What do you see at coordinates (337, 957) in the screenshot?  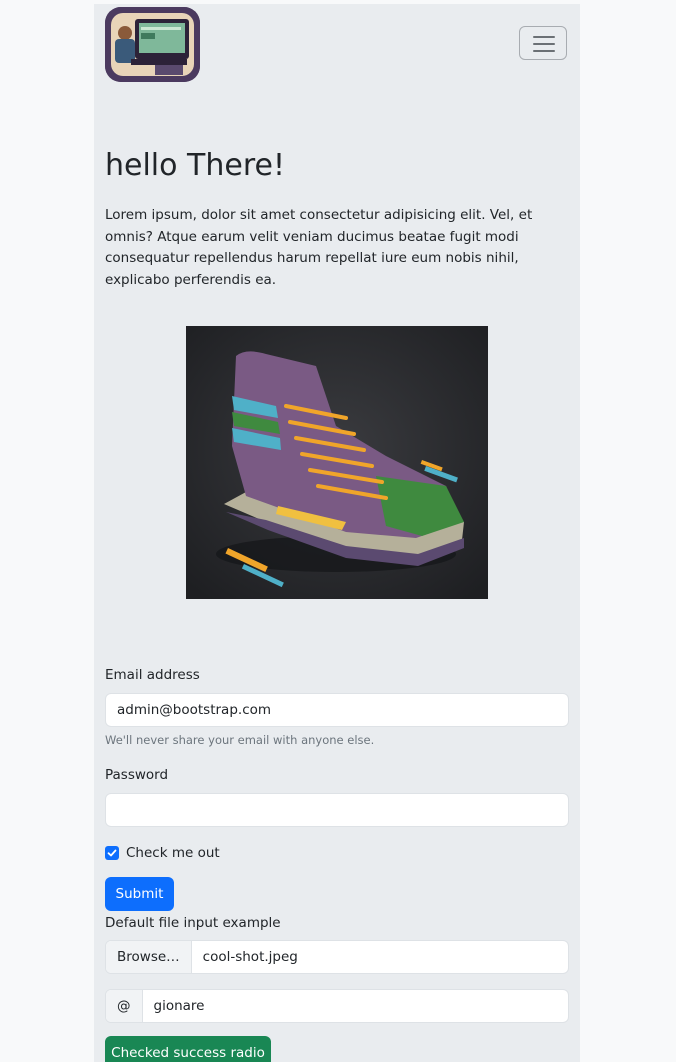 I see `file-input: Browse… cool-shot.jpeg` at bounding box center [337, 957].